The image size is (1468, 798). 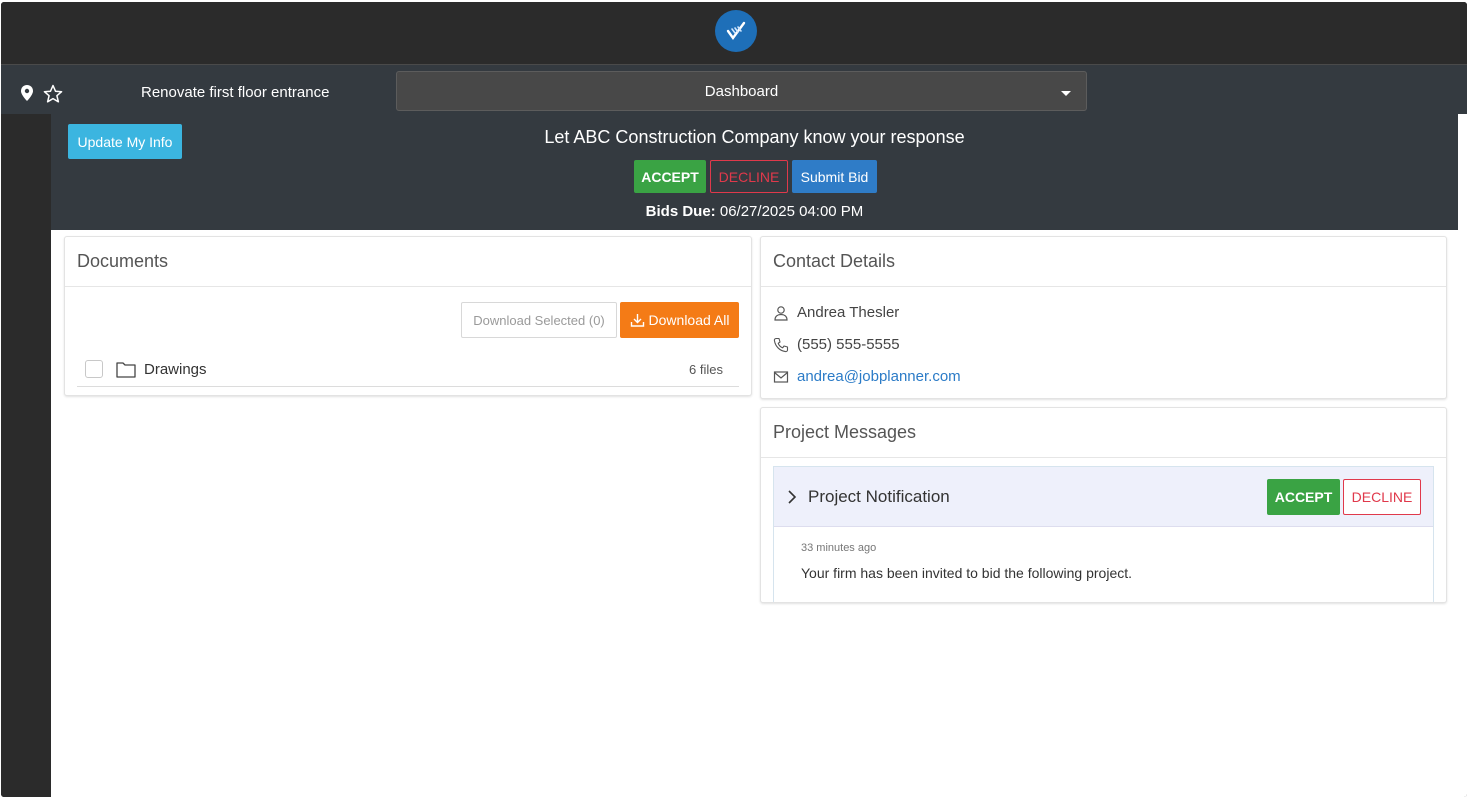 What do you see at coordinates (689, 320) in the screenshot?
I see `download-all-label: Download All` at bounding box center [689, 320].